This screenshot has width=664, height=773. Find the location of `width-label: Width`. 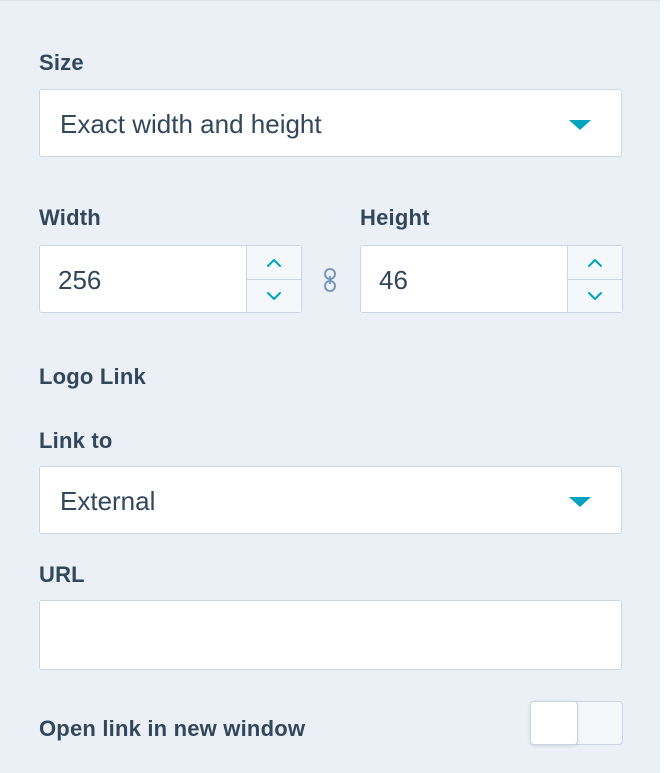

width-label: Width is located at coordinates (70, 217).